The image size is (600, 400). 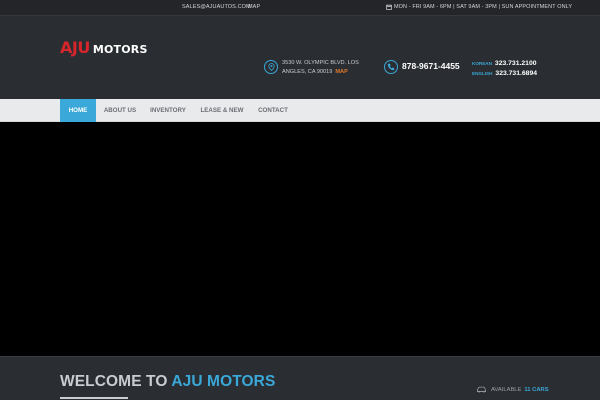 What do you see at coordinates (341, 72) in the screenshot?
I see `address-map-link: MAP` at bounding box center [341, 72].